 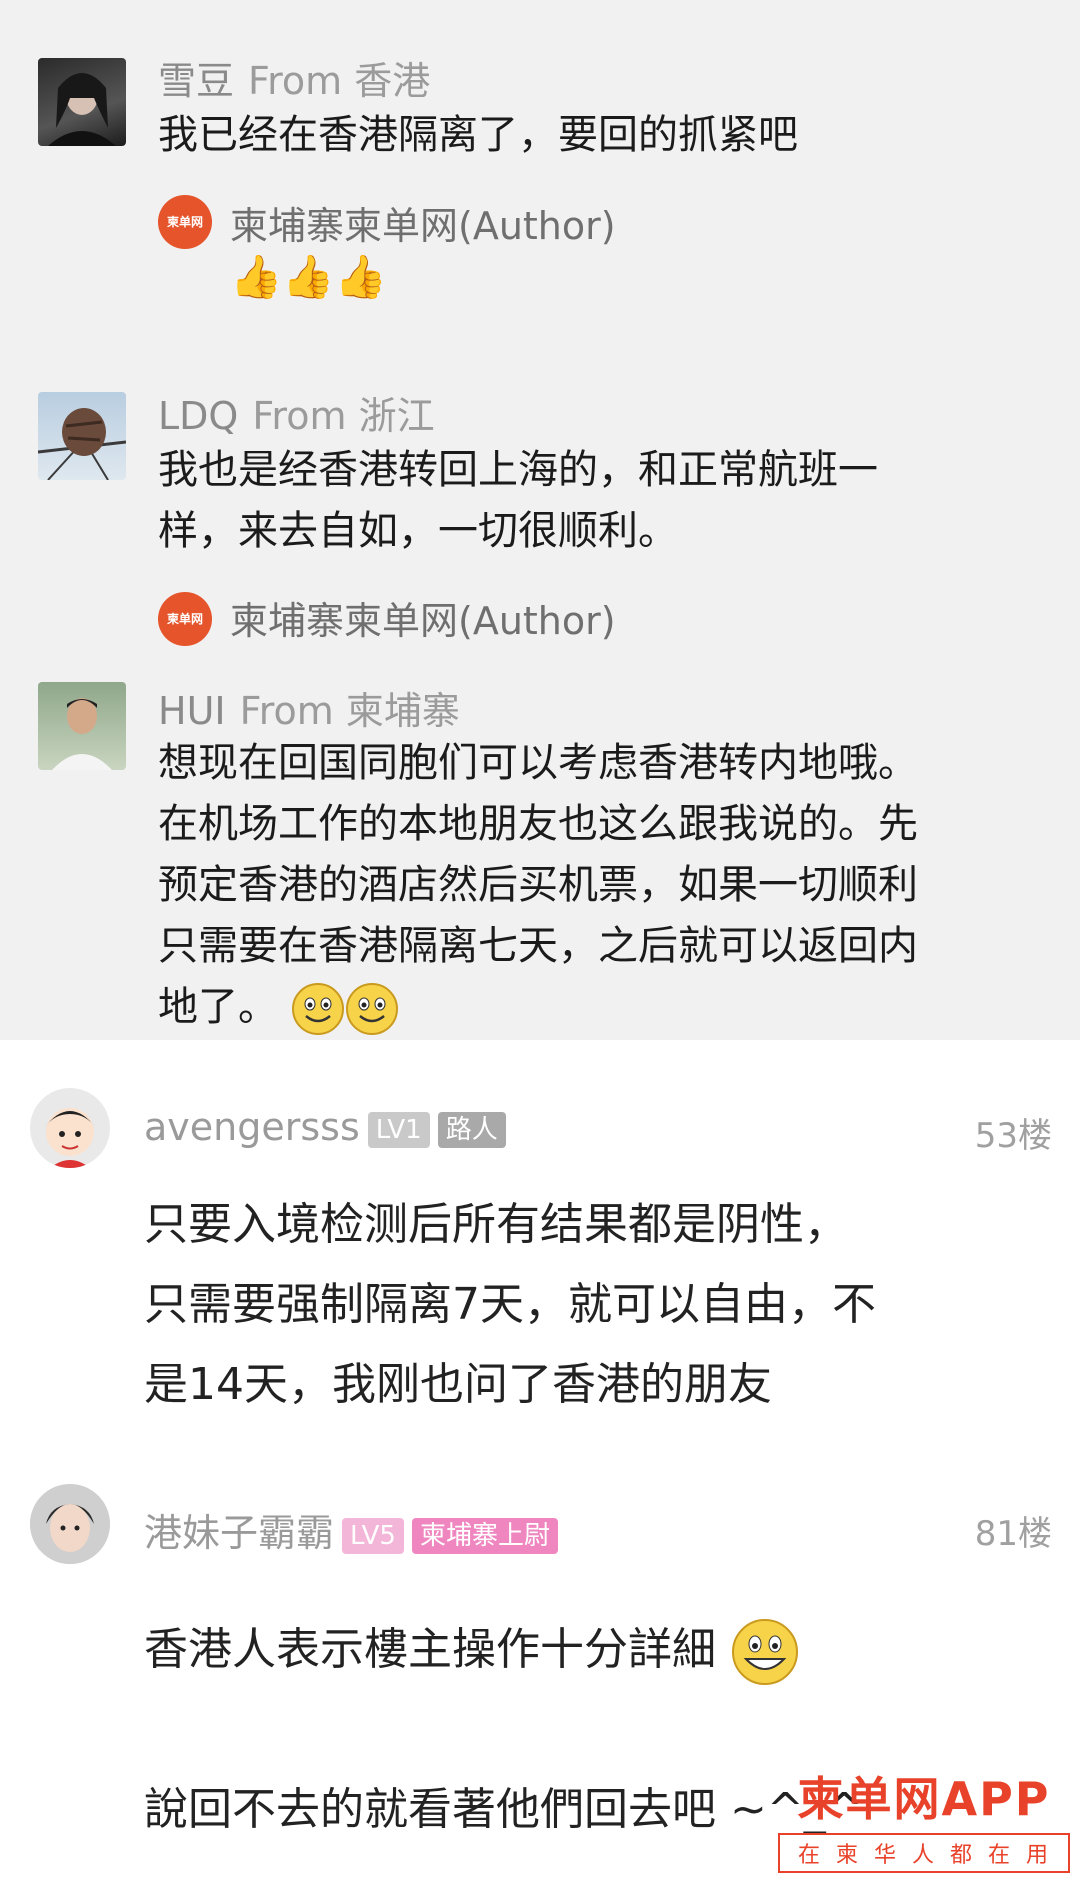 I want to click on post-text-line: 只需要强制隔离7天，就可以自由，不, so click(x=510, y=1304).